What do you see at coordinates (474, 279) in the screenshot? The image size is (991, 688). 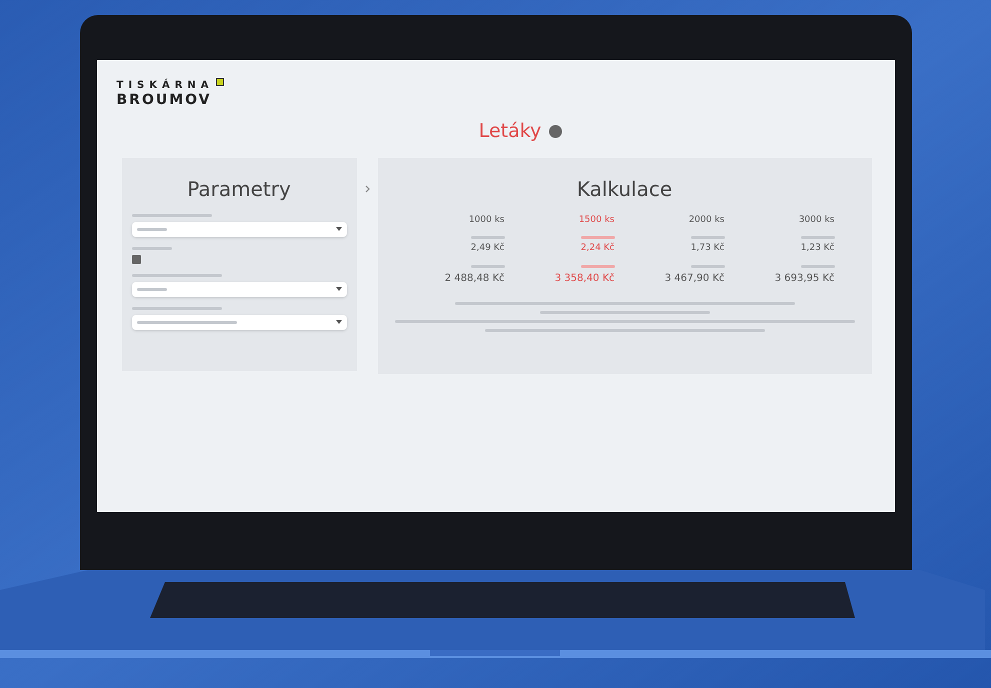 I see `total-price: 2 488,48 Kč` at bounding box center [474, 279].